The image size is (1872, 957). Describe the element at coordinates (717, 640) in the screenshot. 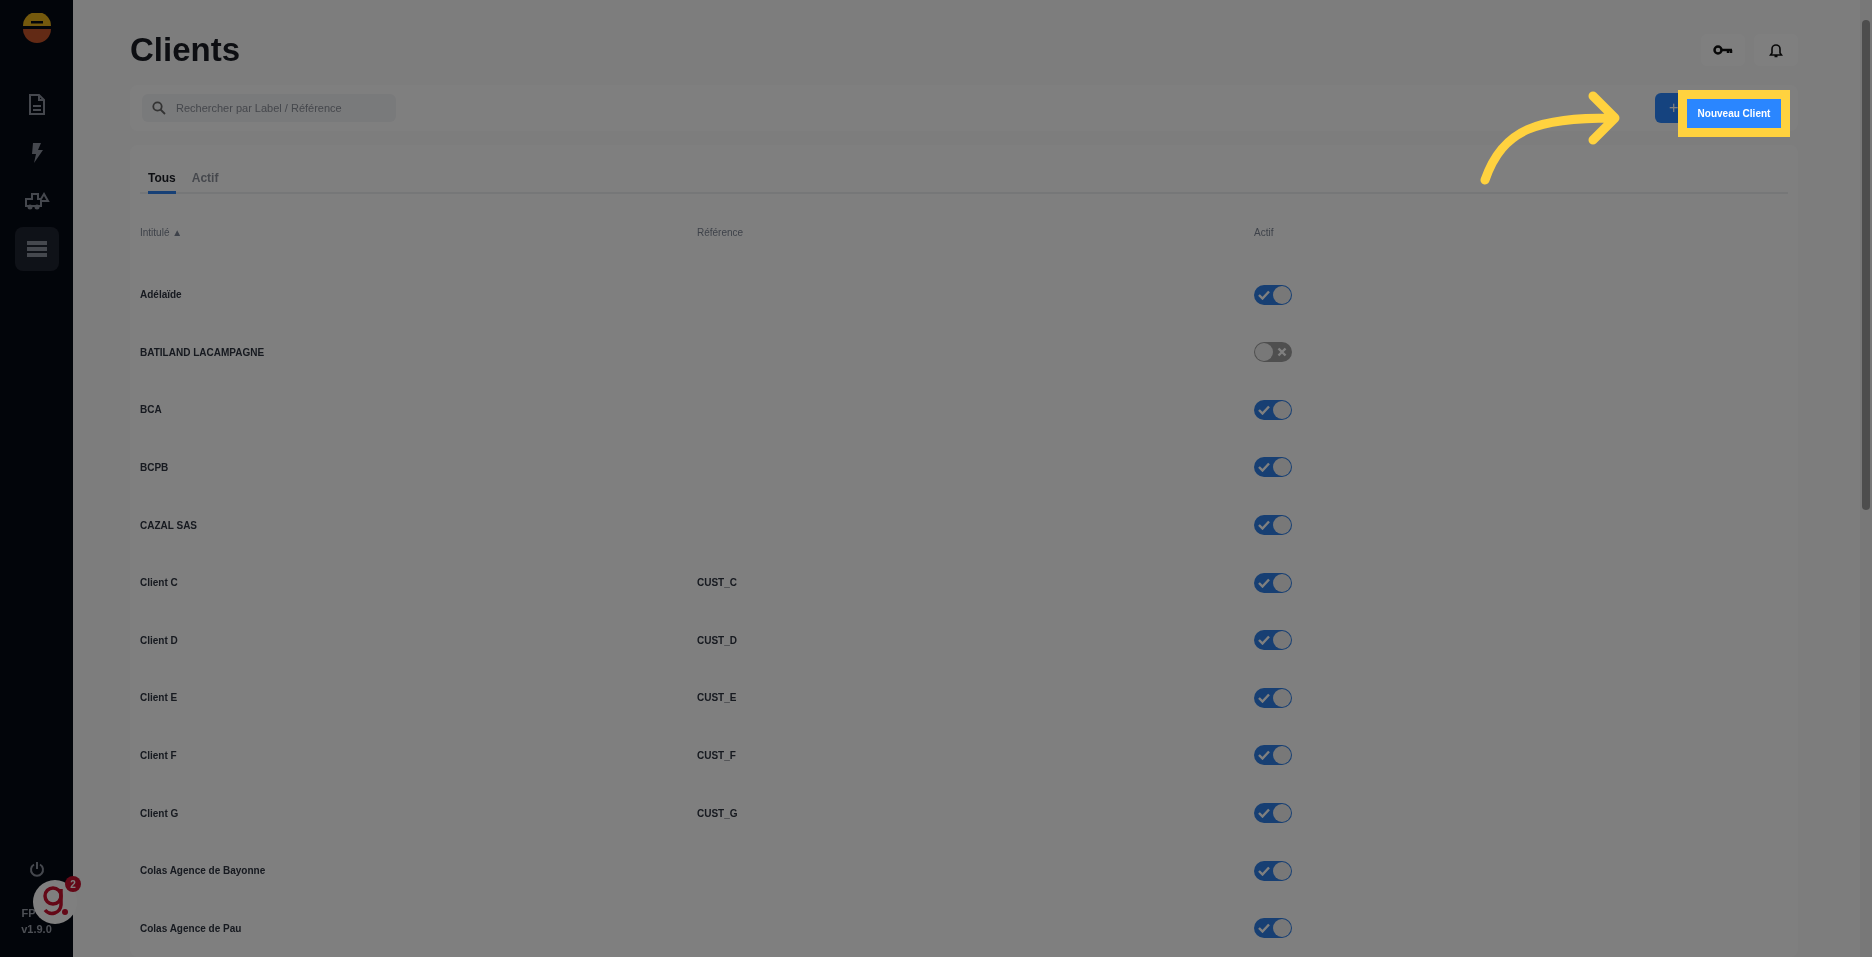

I see `client-reference: CUST_D` at that location.